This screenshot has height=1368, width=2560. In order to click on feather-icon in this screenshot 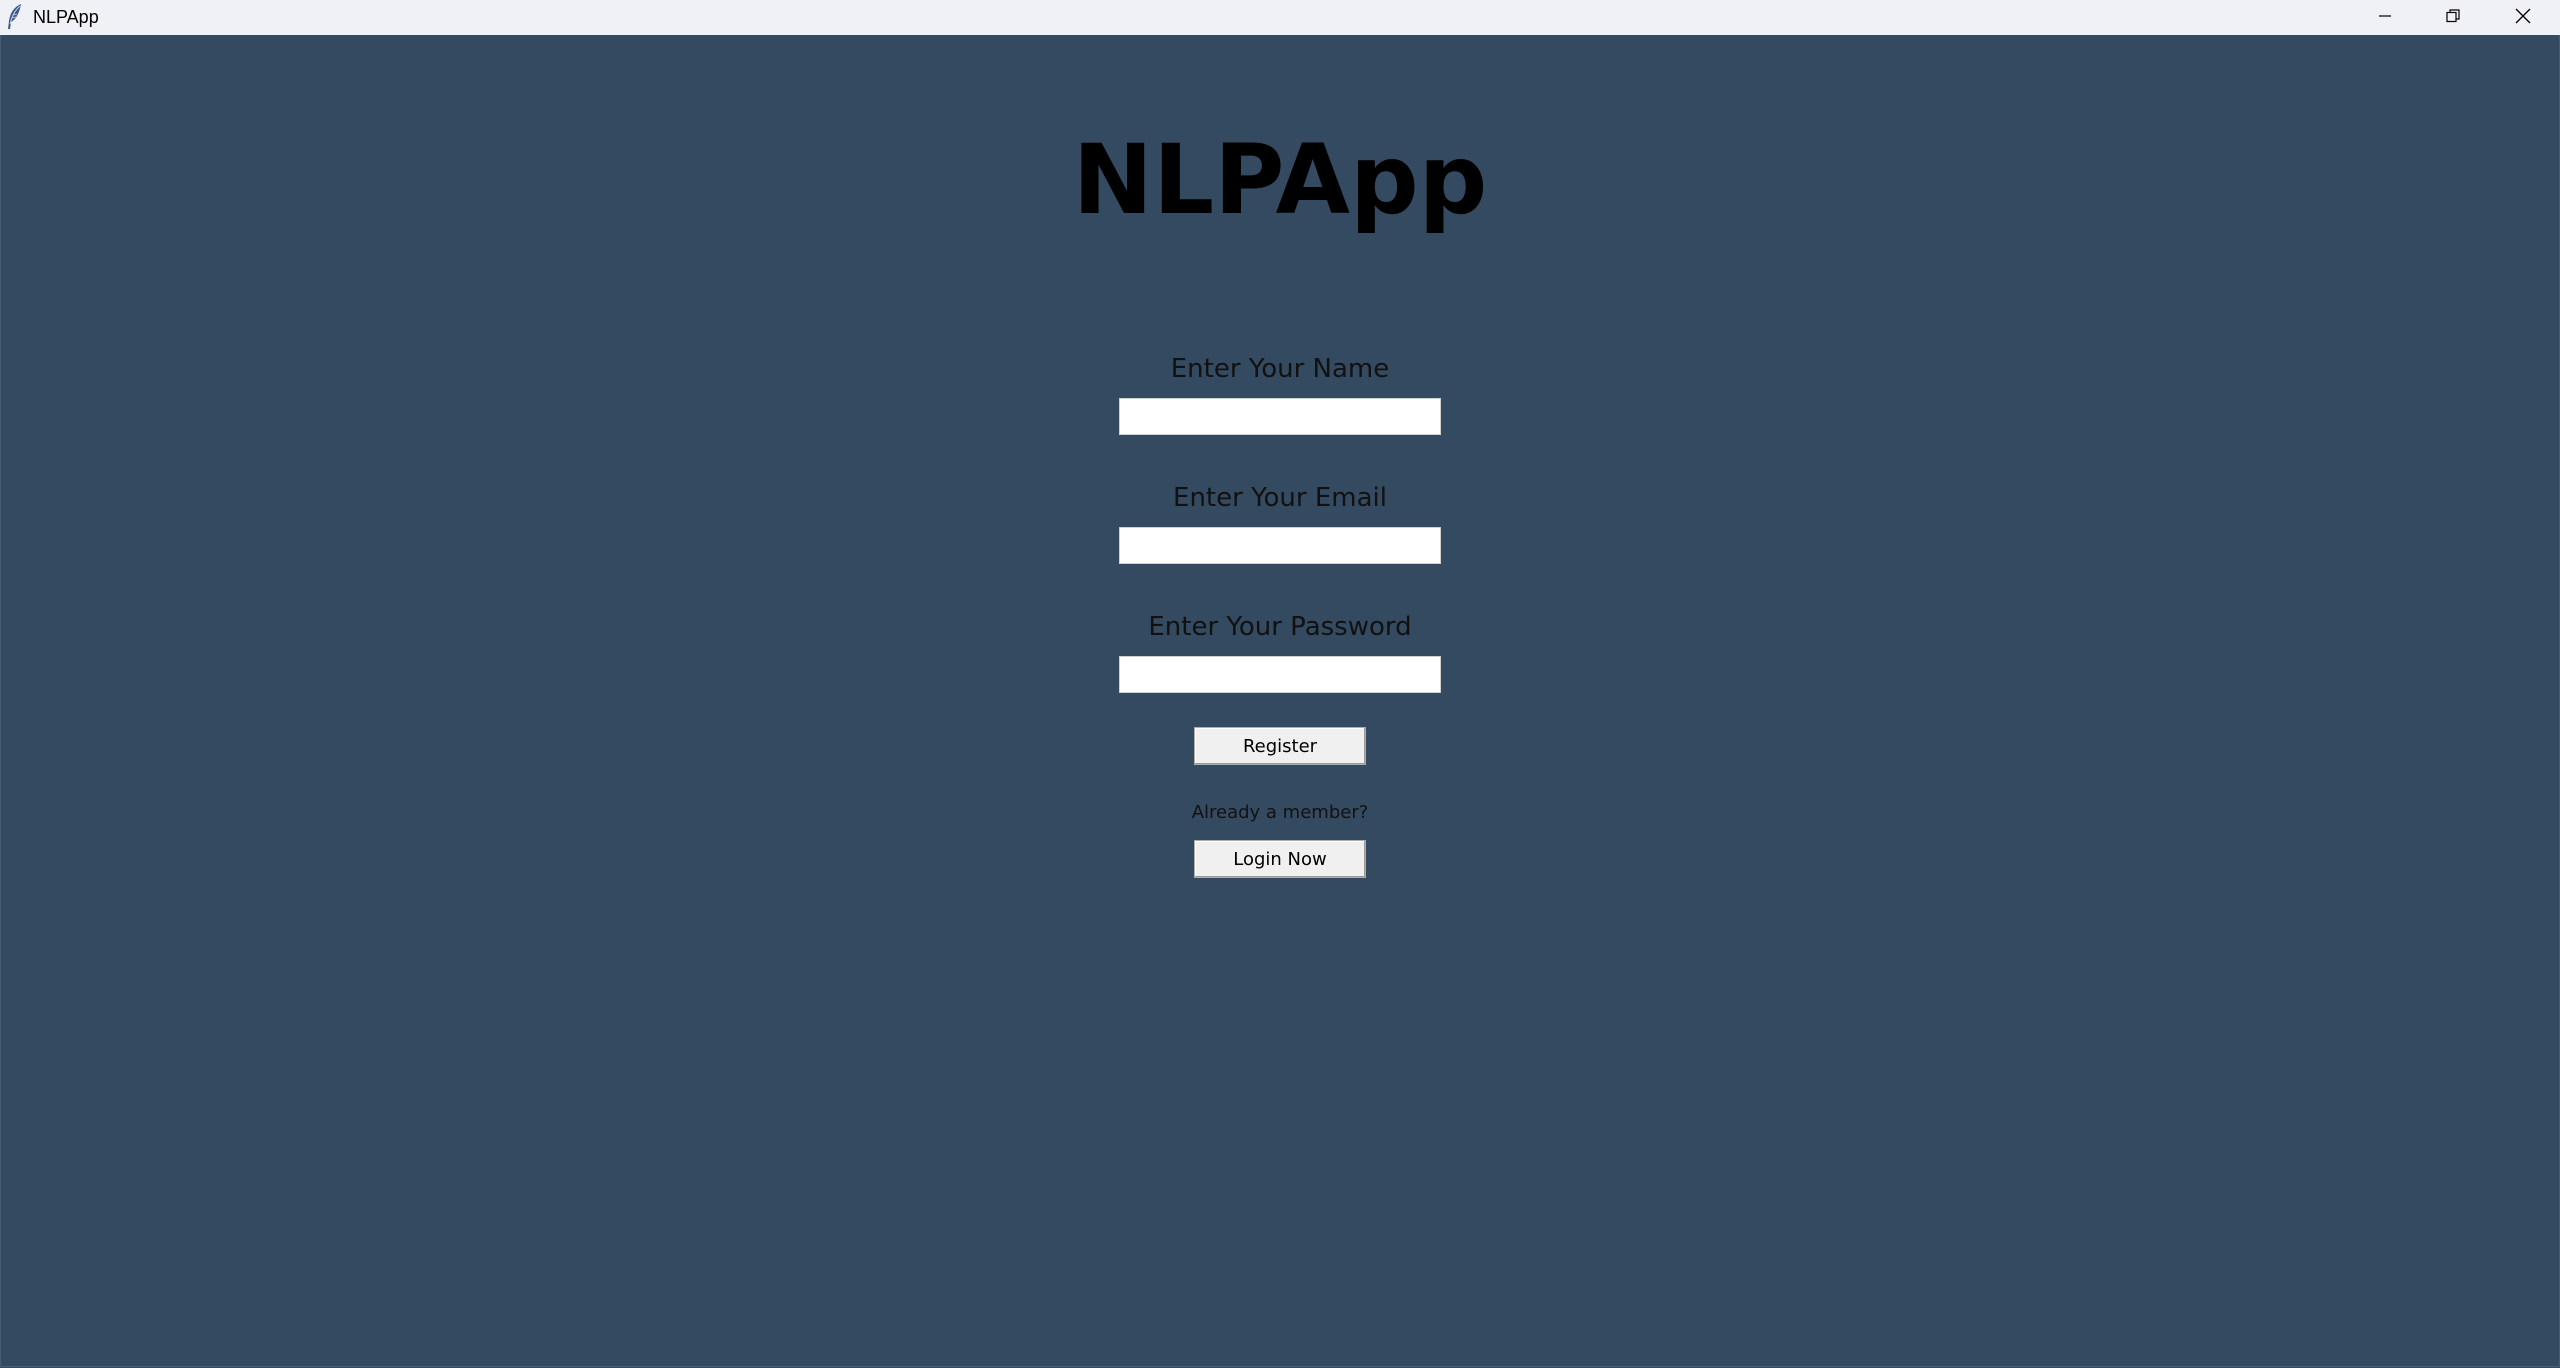, I will do `click(15, 17)`.